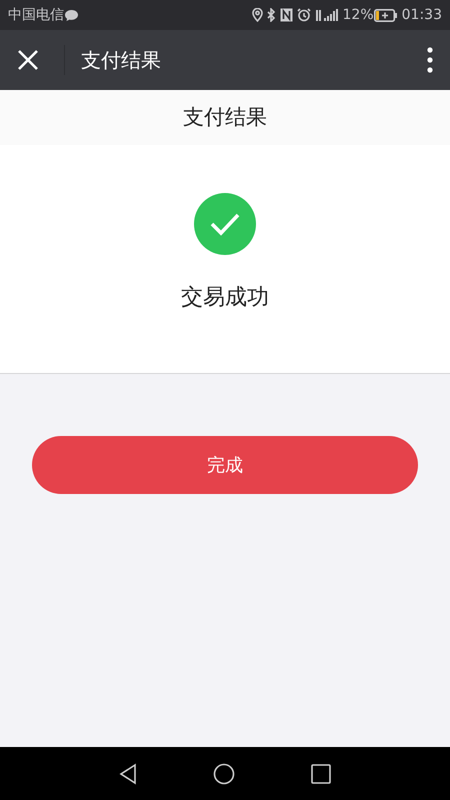  I want to click on done-button: 完成, so click(225, 465).